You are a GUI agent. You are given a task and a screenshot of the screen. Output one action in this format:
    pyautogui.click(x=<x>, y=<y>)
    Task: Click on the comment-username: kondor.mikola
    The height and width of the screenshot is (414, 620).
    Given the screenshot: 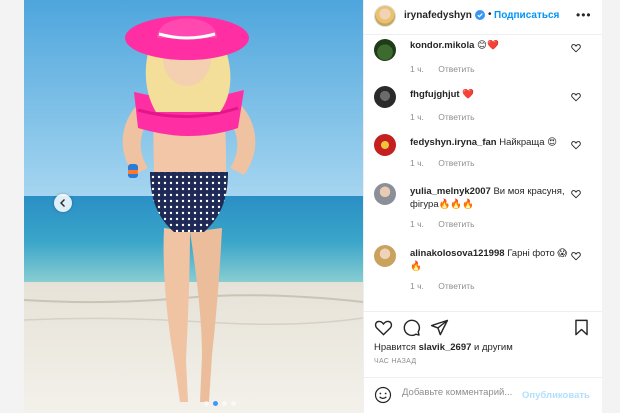 What is the action you would take?
    pyautogui.click(x=442, y=45)
    